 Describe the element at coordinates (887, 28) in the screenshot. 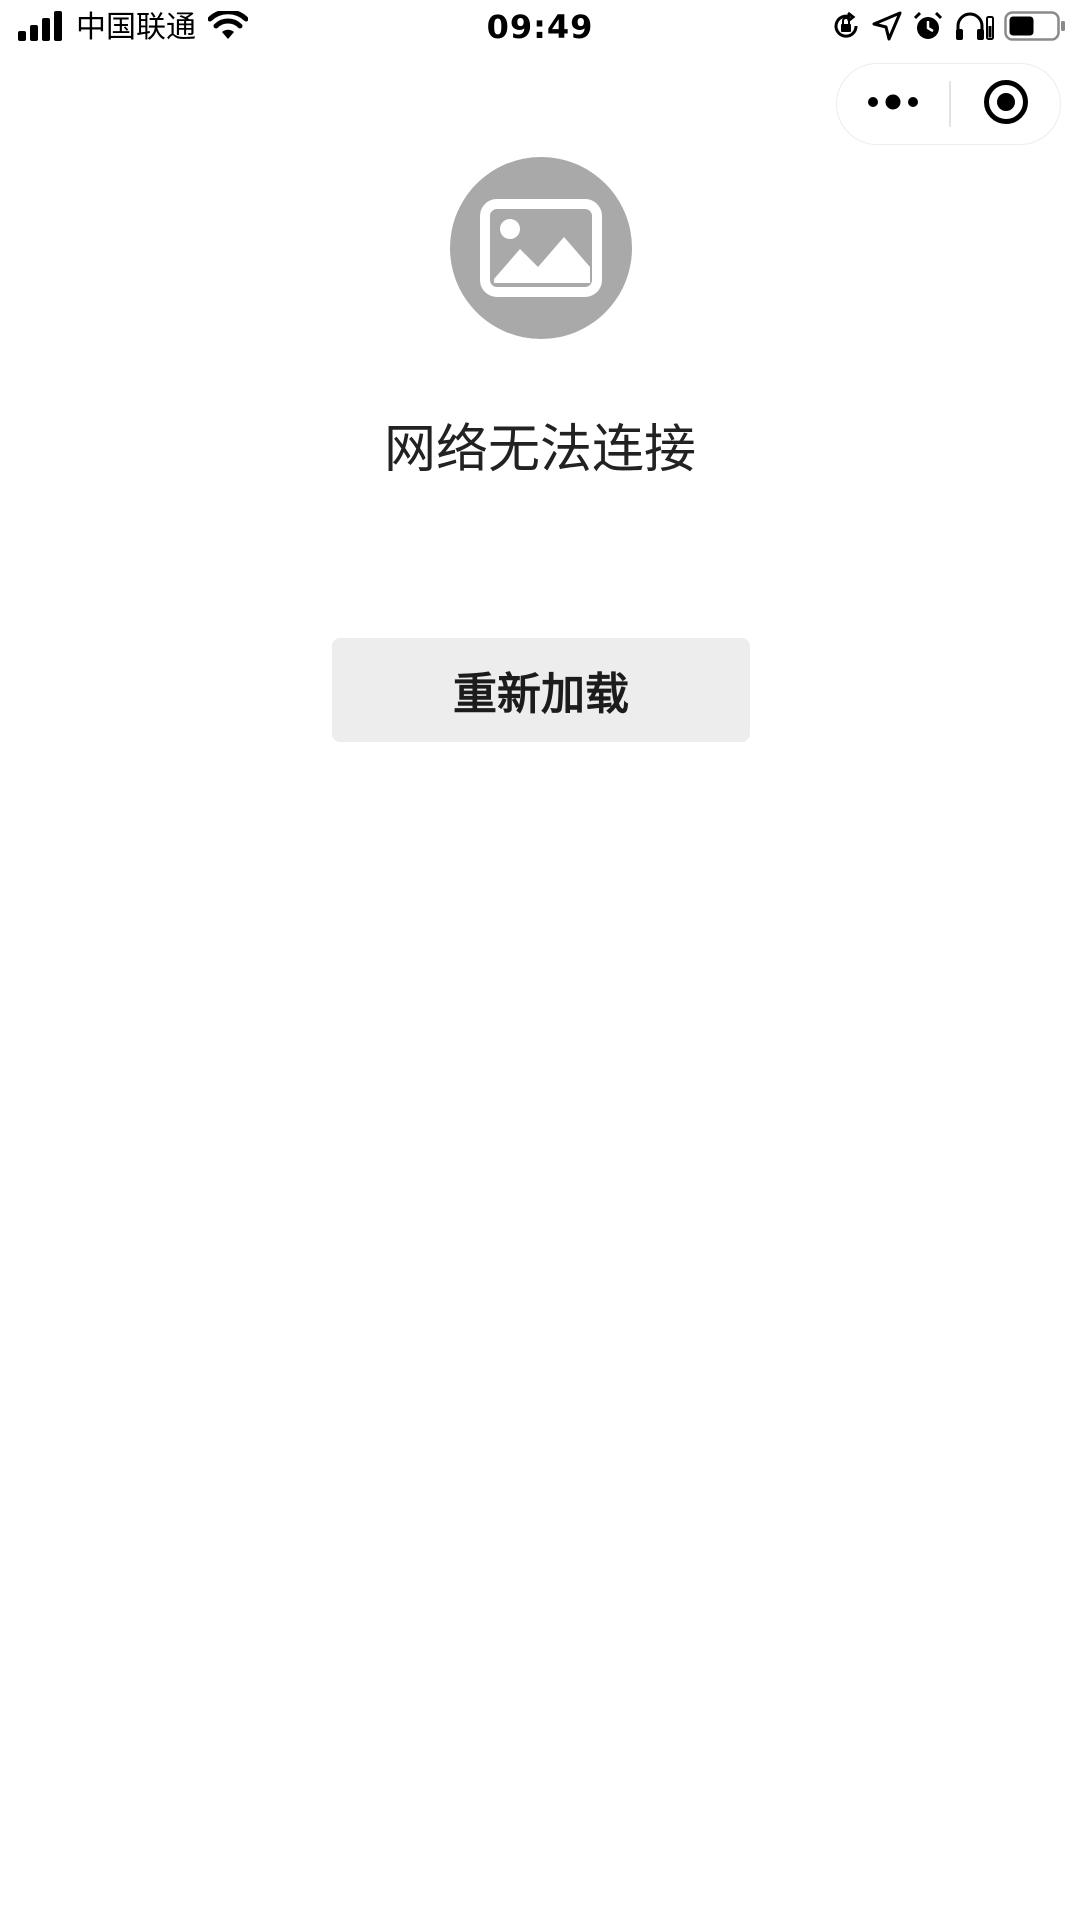

I see `location-icon` at that location.